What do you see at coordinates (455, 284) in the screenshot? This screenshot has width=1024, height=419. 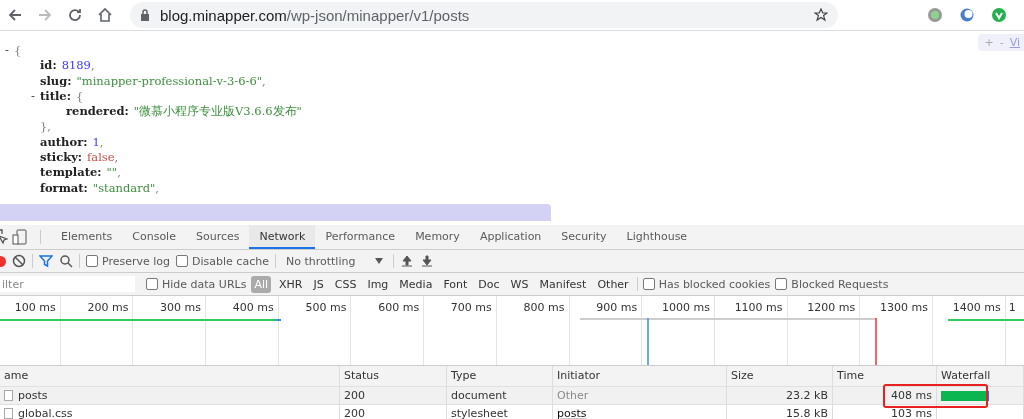 I see `type-filter-button: Font` at bounding box center [455, 284].